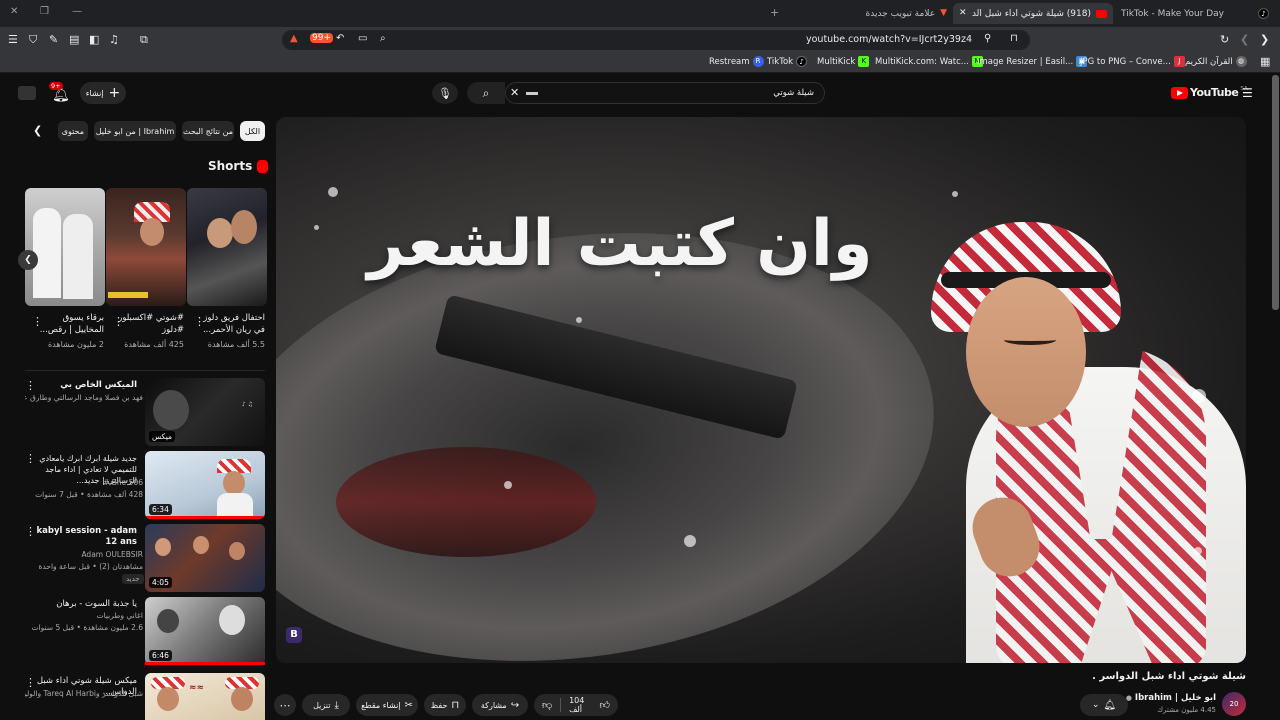 This screenshot has width=1280, height=720. Describe the element at coordinates (14, 11) in the screenshot. I see `close-window-icon: ✕` at that location.